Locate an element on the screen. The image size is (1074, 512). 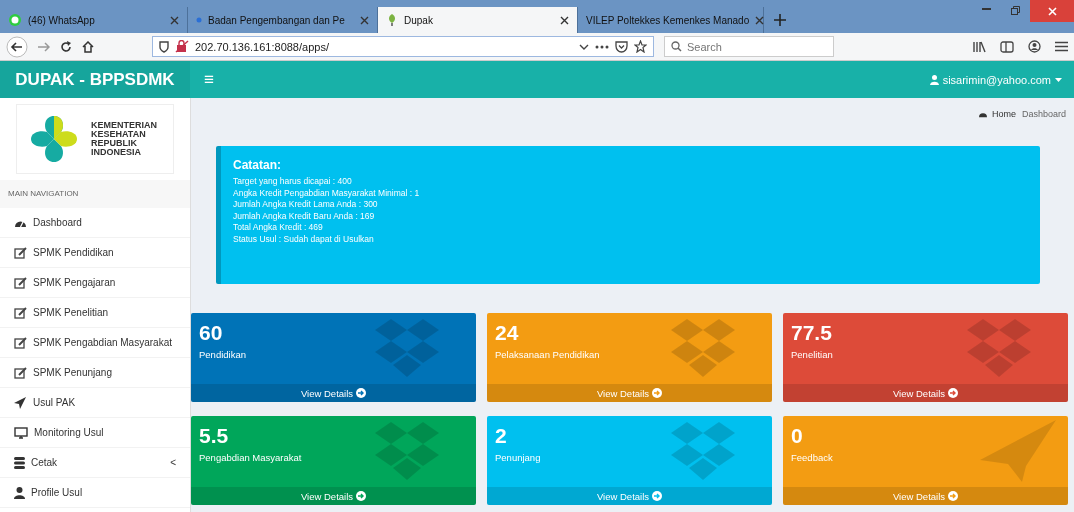
stat-label: Penunjang is located at coordinates (518, 457).